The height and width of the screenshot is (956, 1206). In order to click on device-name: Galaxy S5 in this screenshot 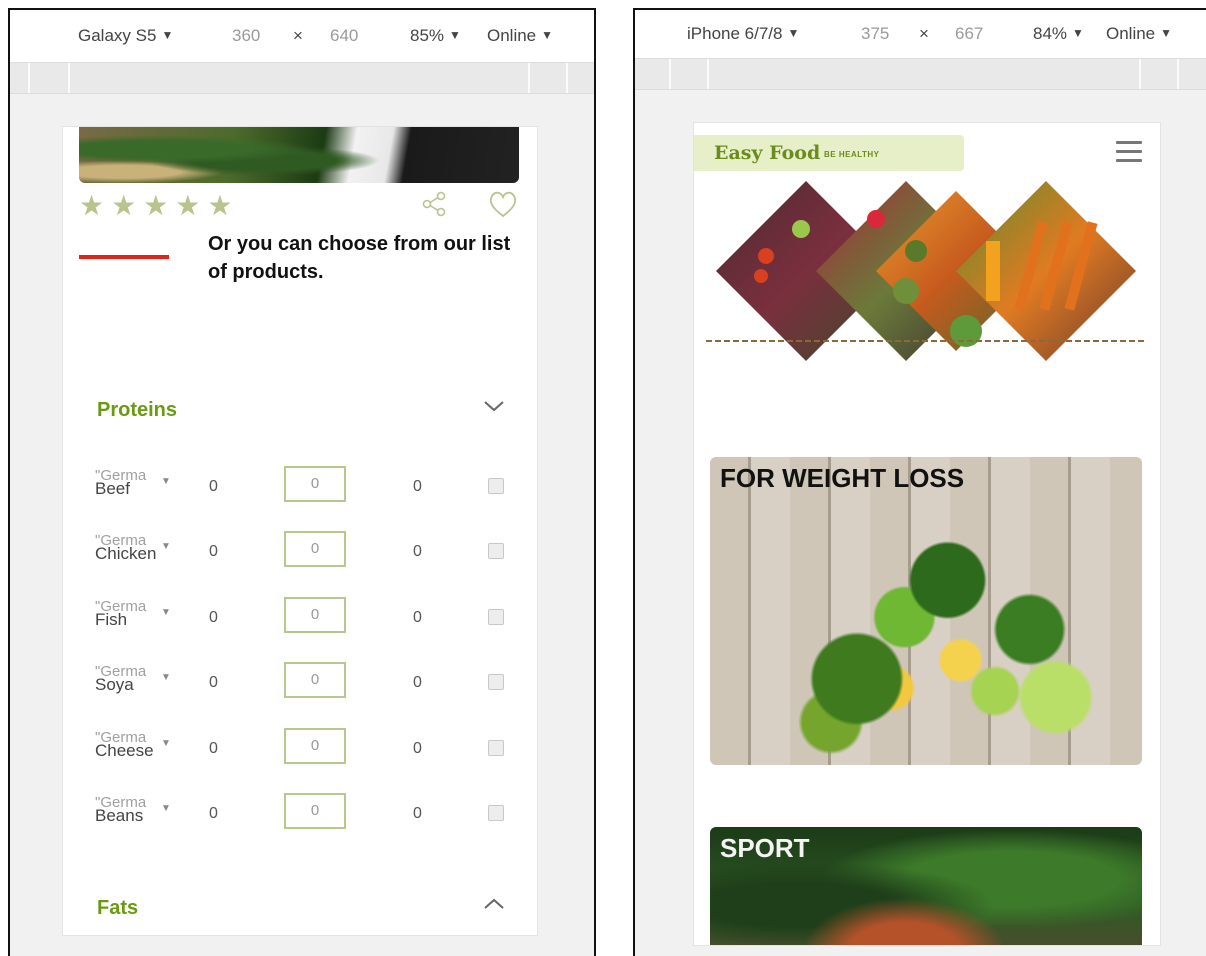, I will do `click(117, 35)`.